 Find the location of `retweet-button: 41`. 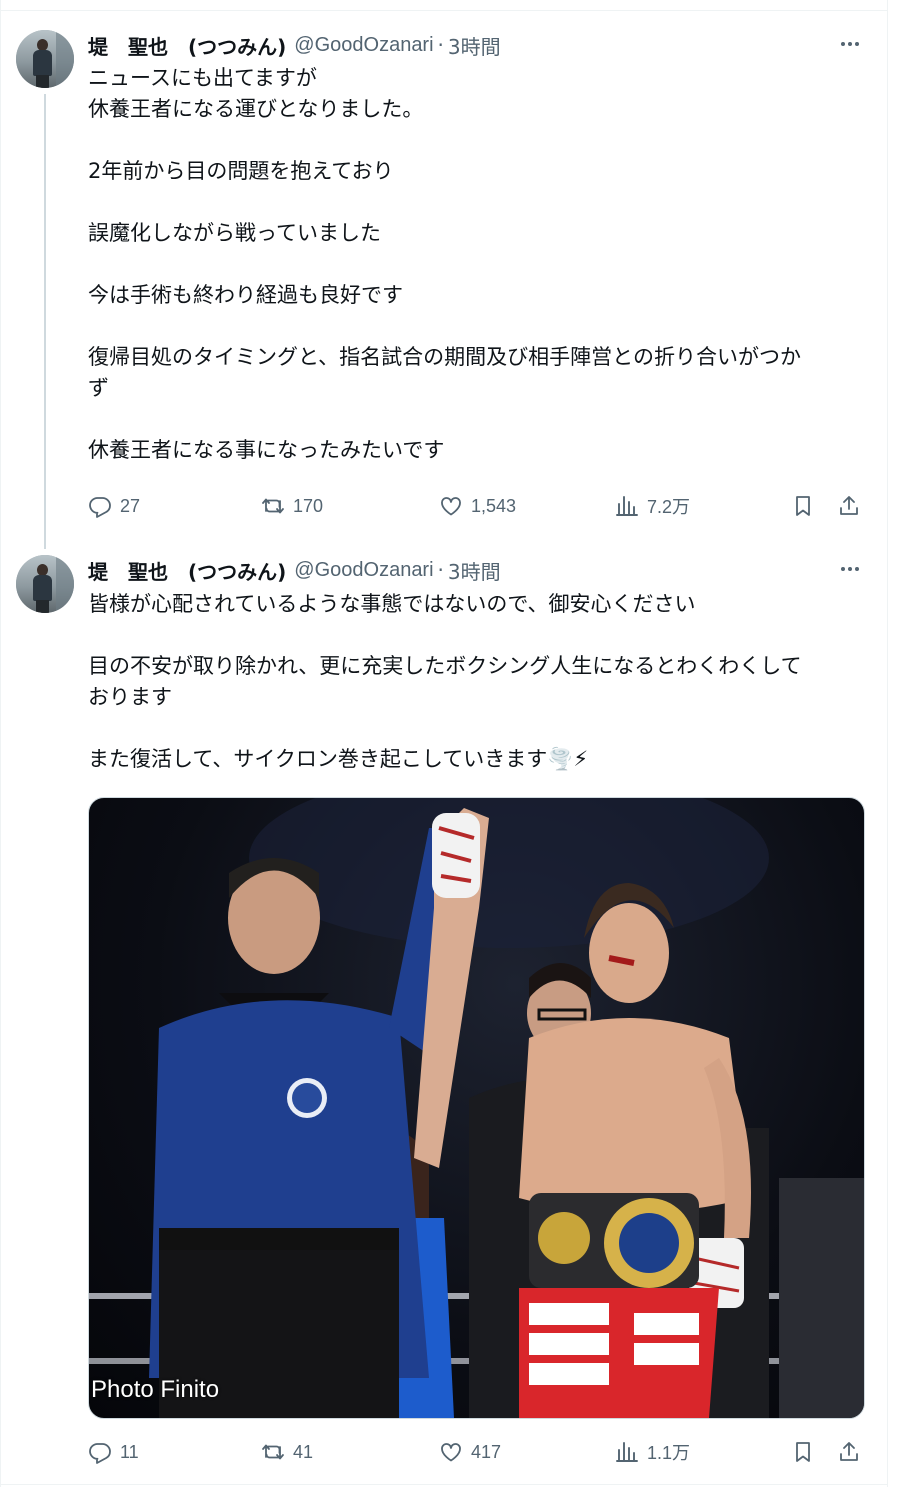

retweet-button: 41 is located at coordinates (287, 1452).